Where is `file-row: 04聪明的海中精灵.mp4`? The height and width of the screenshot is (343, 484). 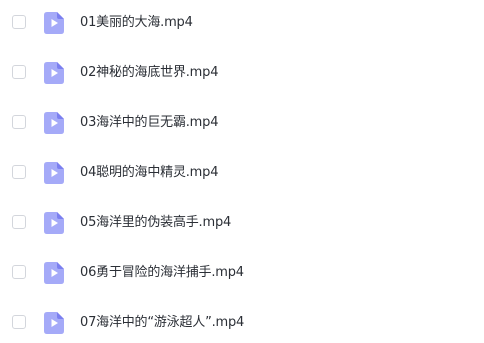
file-row: 04聪明的海中精灵.mp4 is located at coordinates (242, 173).